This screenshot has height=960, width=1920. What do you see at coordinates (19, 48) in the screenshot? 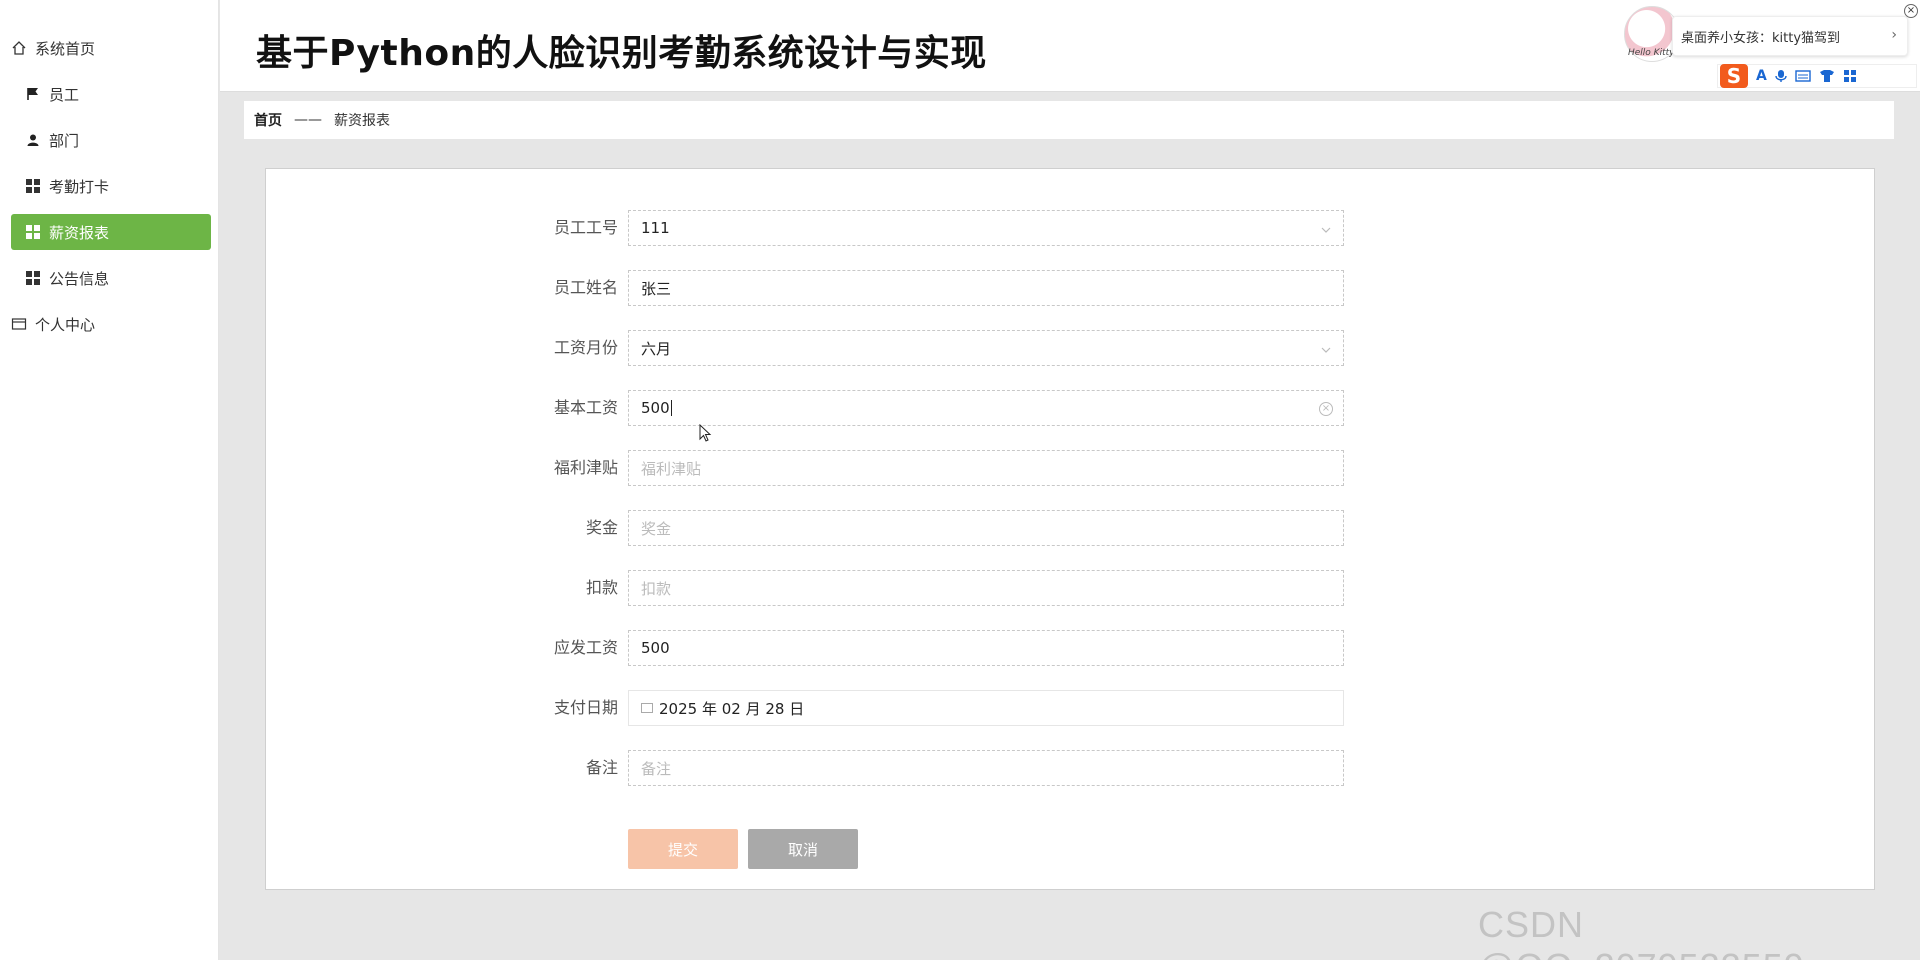
I see `home-icon` at bounding box center [19, 48].